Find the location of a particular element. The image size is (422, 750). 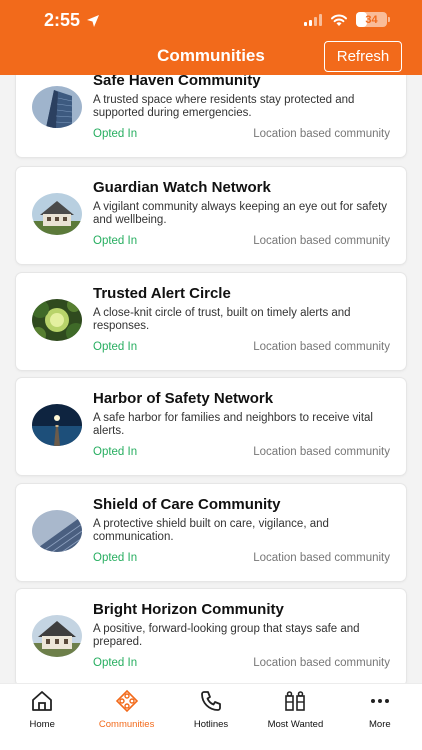

nav-label: Communities is located at coordinates (126, 724).